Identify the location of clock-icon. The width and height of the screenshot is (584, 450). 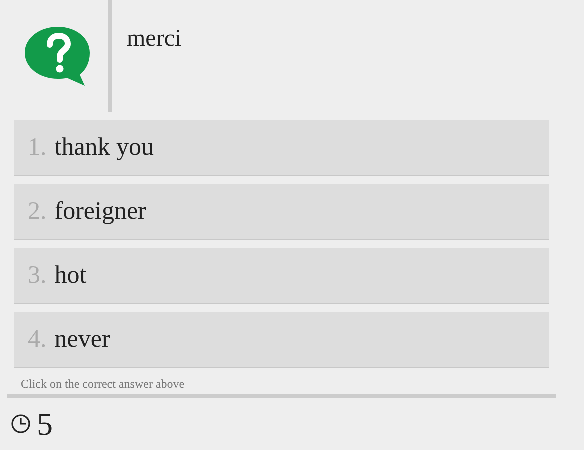
(21, 424).